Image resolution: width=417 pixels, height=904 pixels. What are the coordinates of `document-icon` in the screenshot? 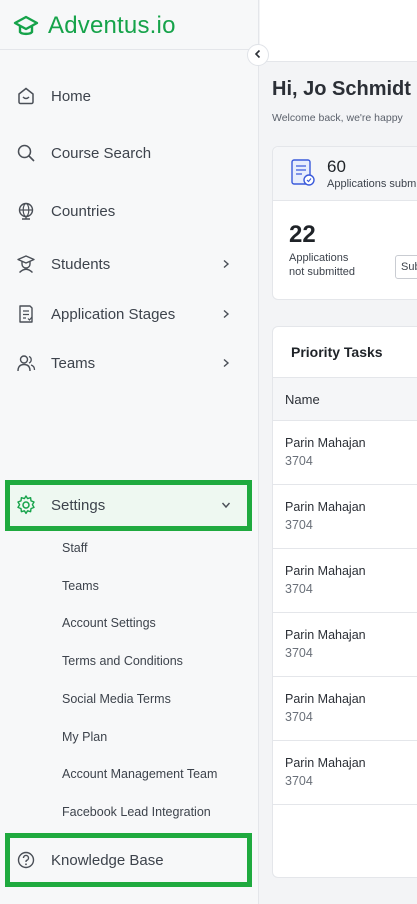 It's located at (26, 314).